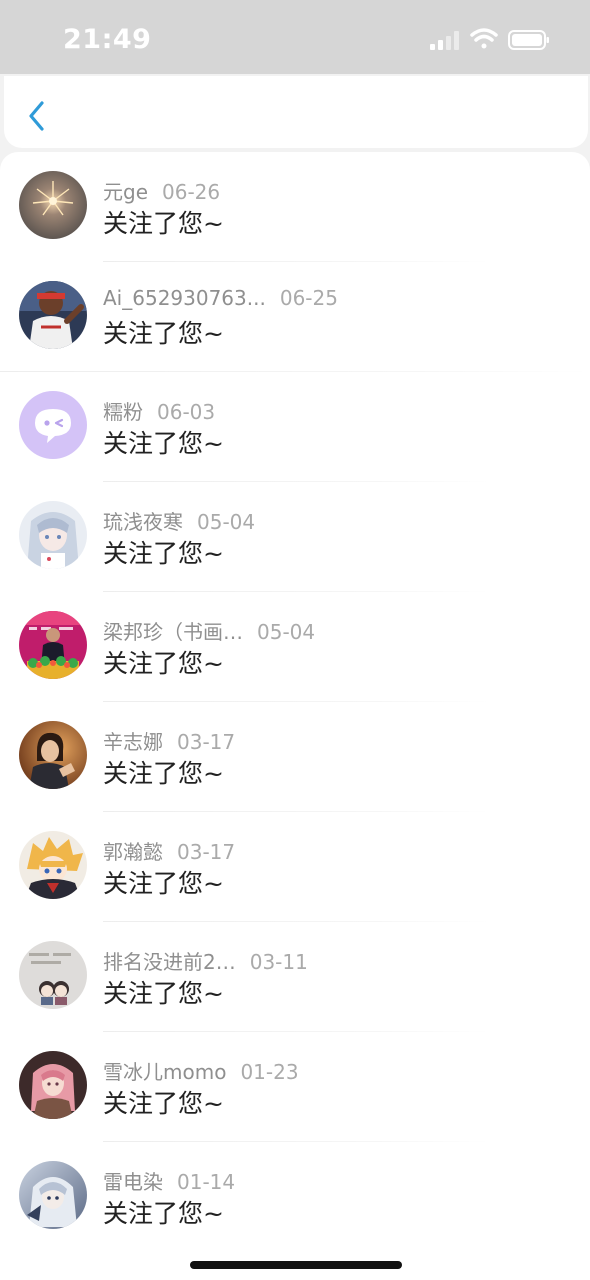  What do you see at coordinates (295, 37) in the screenshot?
I see `status-bar: 21:49` at bounding box center [295, 37].